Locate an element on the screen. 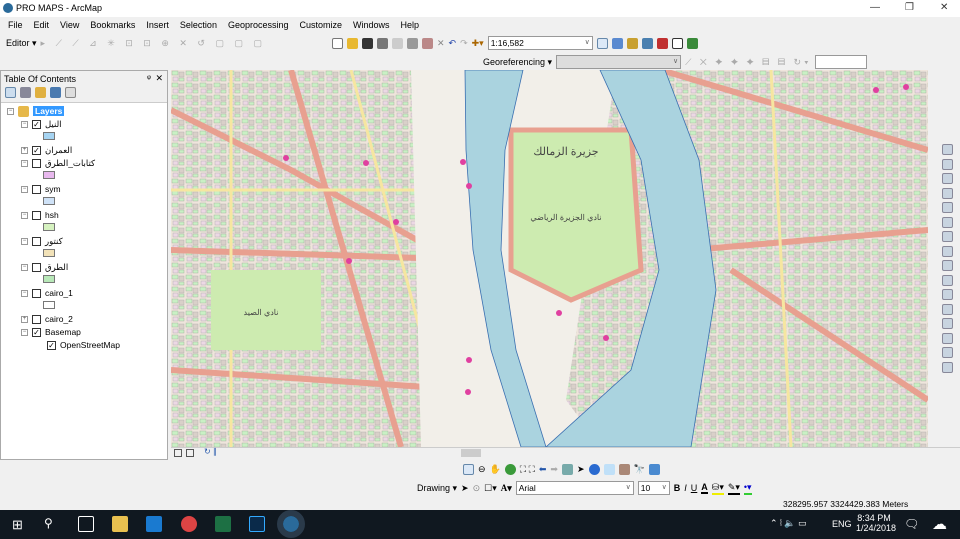  toc-layer-7: − cairo_1 is located at coordinates (47, 293).